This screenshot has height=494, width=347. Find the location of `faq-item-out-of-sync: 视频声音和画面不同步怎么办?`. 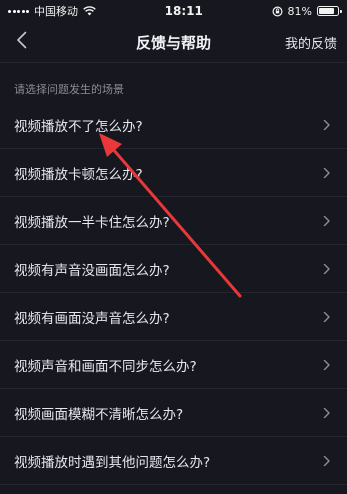

faq-item-out-of-sync: 视频声音和画面不同步怎么办? is located at coordinates (173, 365).